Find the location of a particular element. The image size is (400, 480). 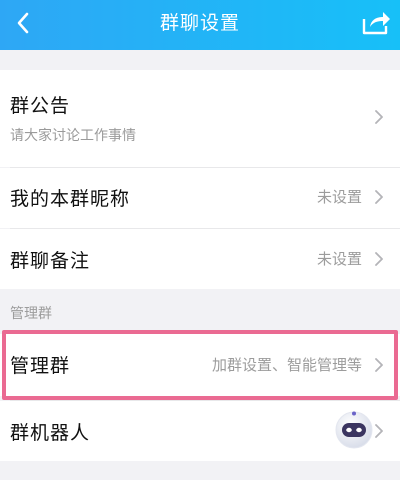

announcement-label: 群公告 is located at coordinates (40, 106).